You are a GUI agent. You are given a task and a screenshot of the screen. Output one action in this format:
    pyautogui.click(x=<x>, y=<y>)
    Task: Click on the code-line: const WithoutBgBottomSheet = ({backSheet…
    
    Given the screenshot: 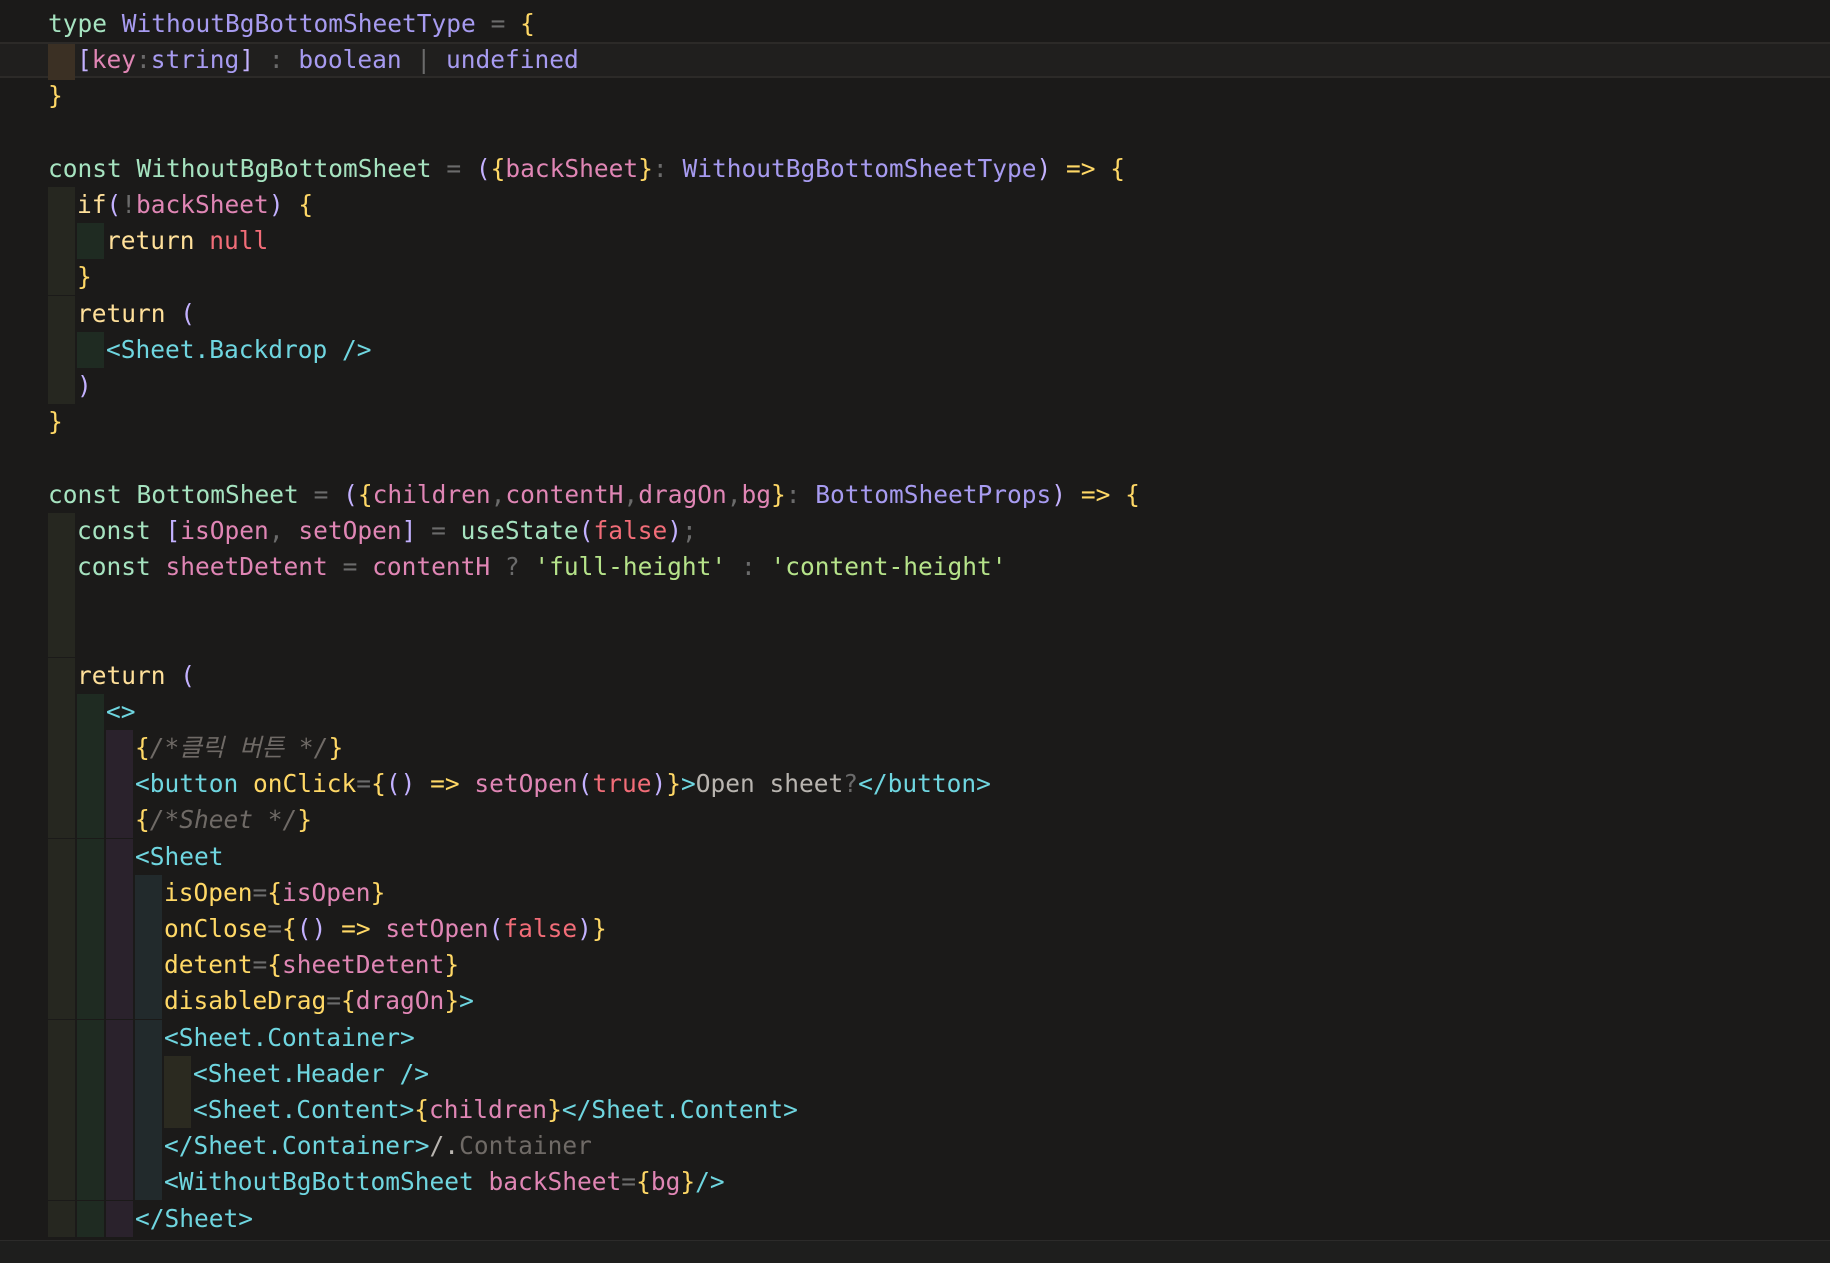 What is the action you would take?
    pyautogui.click(x=915, y=169)
    